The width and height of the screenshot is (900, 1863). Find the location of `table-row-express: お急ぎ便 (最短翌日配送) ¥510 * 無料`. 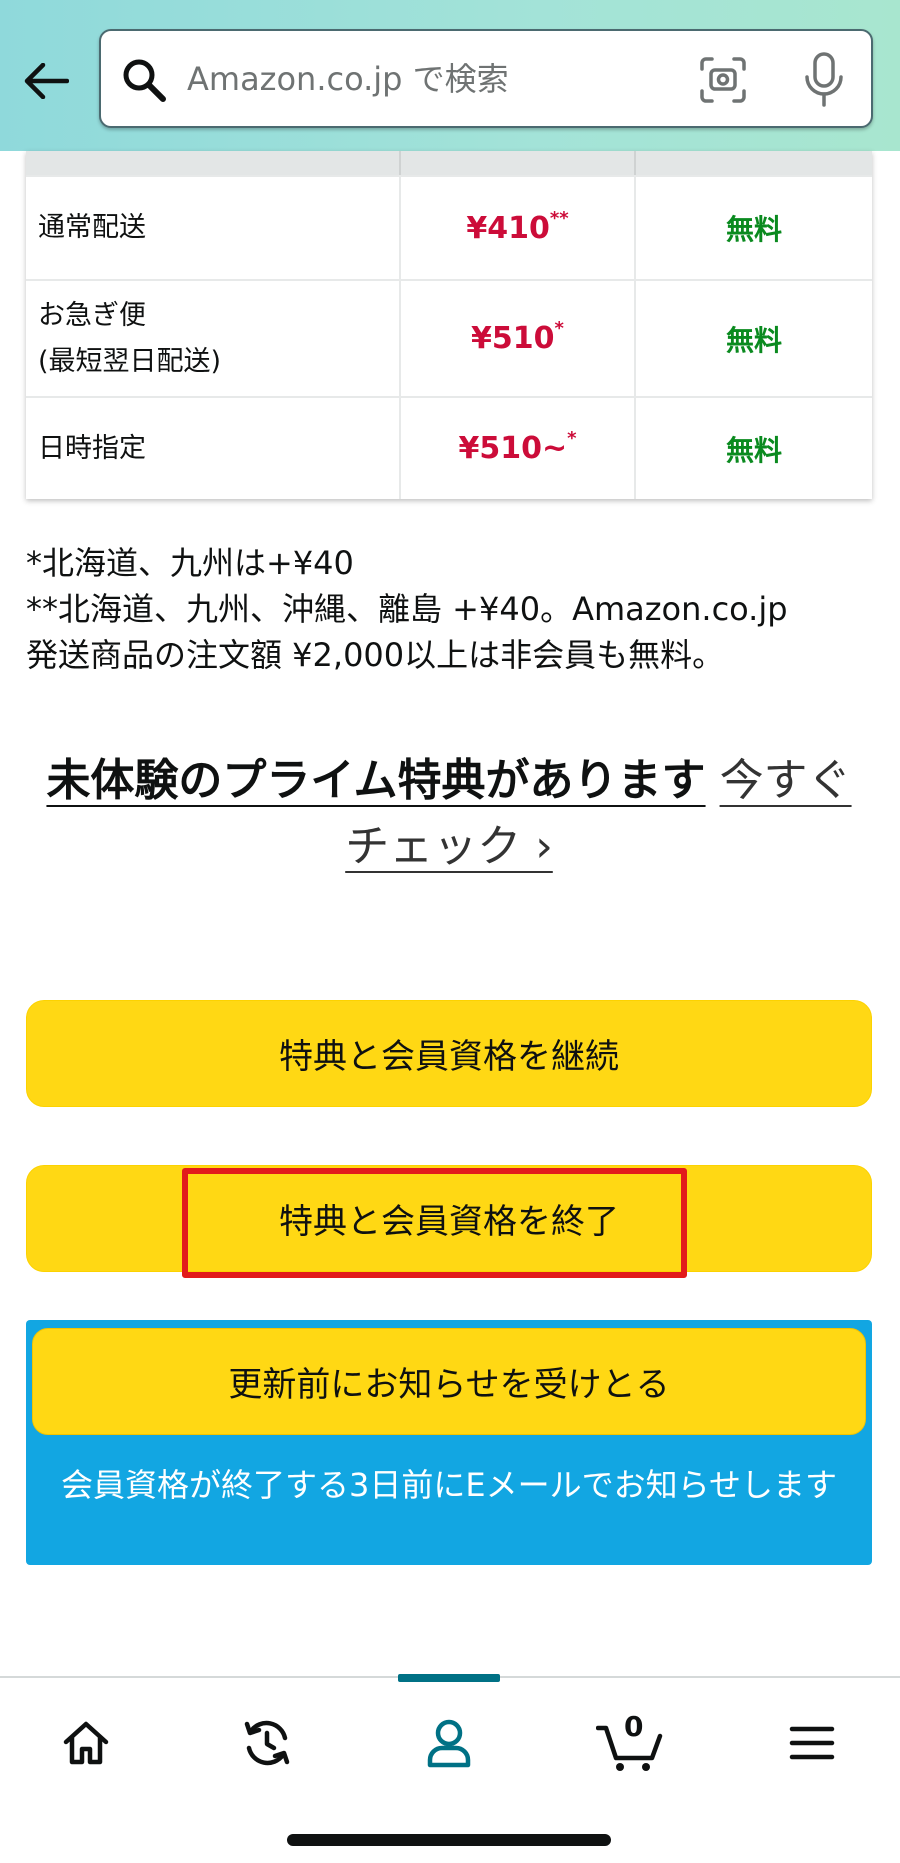

table-row-express: お急ぎ便 (最短翌日配送) ¥510 * 無料 is located at coordinates (449, 337).